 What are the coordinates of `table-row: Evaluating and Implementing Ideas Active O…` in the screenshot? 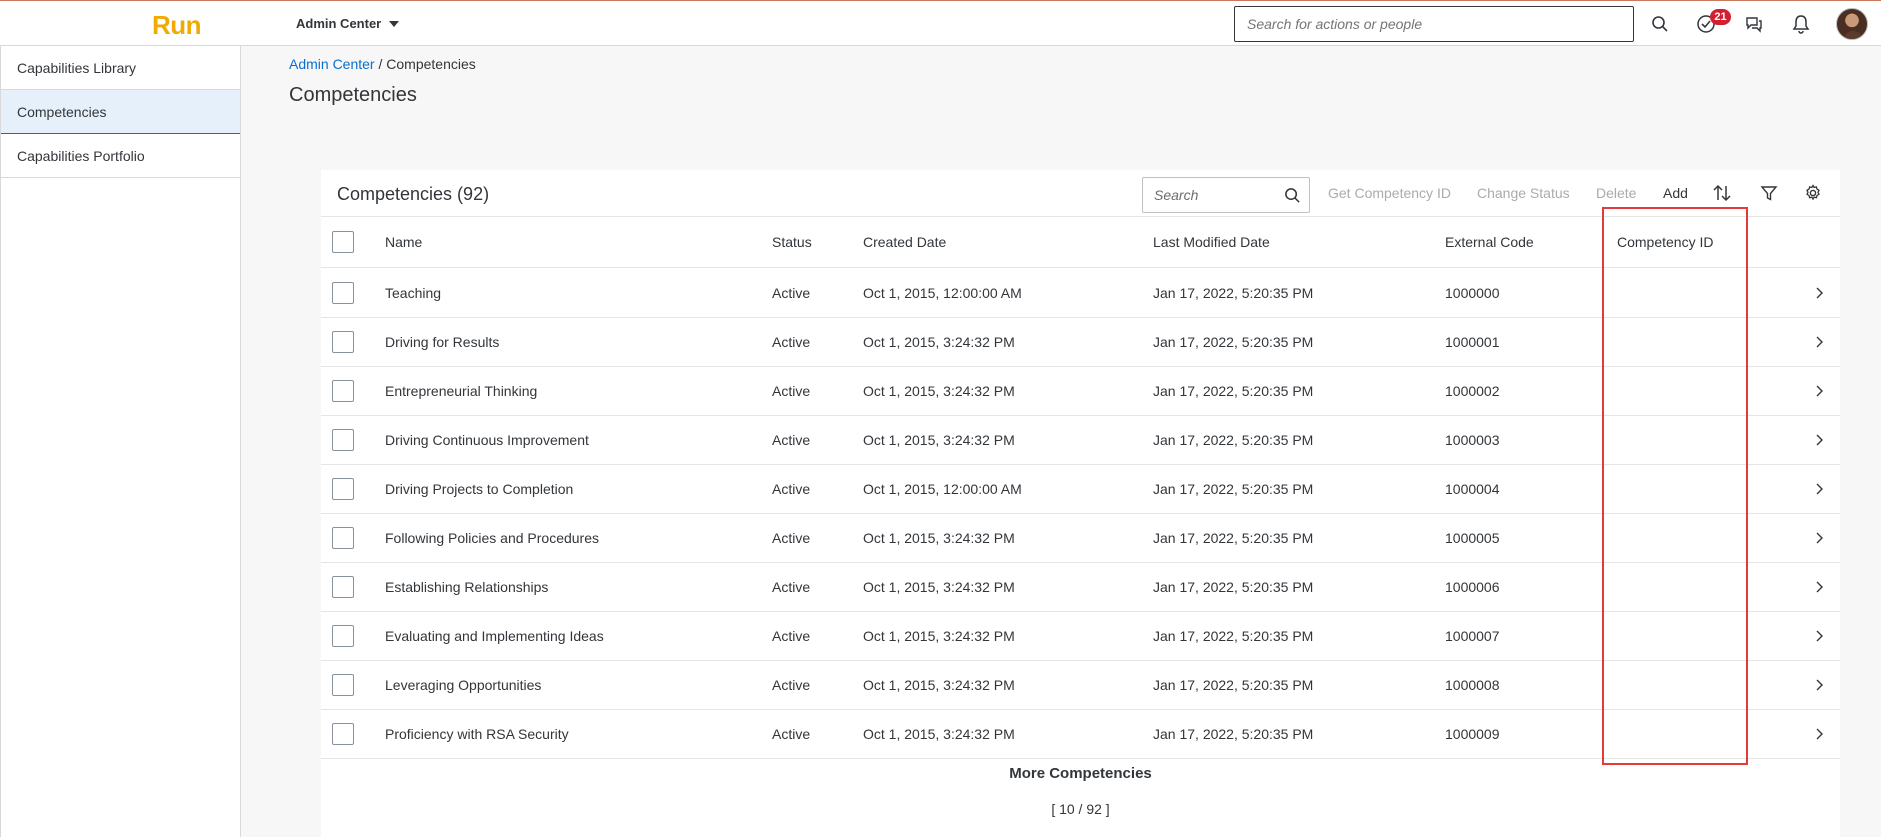 It's located at (1080, 636).